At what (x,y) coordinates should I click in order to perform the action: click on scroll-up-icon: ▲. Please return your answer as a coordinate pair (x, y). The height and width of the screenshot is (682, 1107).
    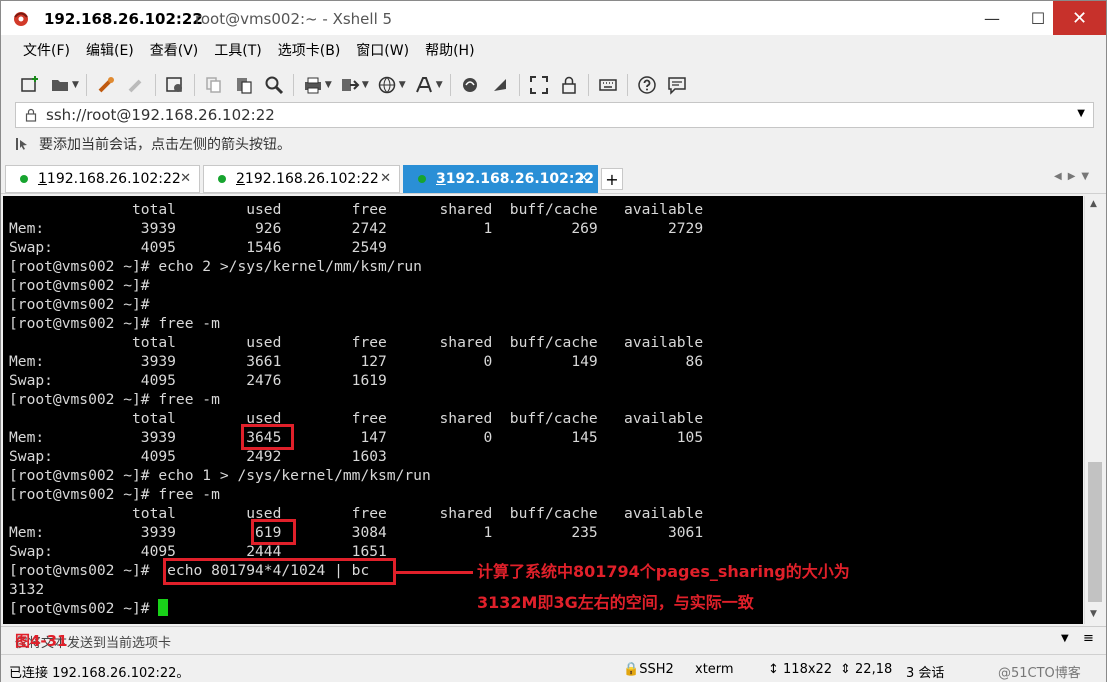
    Looking at the image, I should click on (1093, 204).